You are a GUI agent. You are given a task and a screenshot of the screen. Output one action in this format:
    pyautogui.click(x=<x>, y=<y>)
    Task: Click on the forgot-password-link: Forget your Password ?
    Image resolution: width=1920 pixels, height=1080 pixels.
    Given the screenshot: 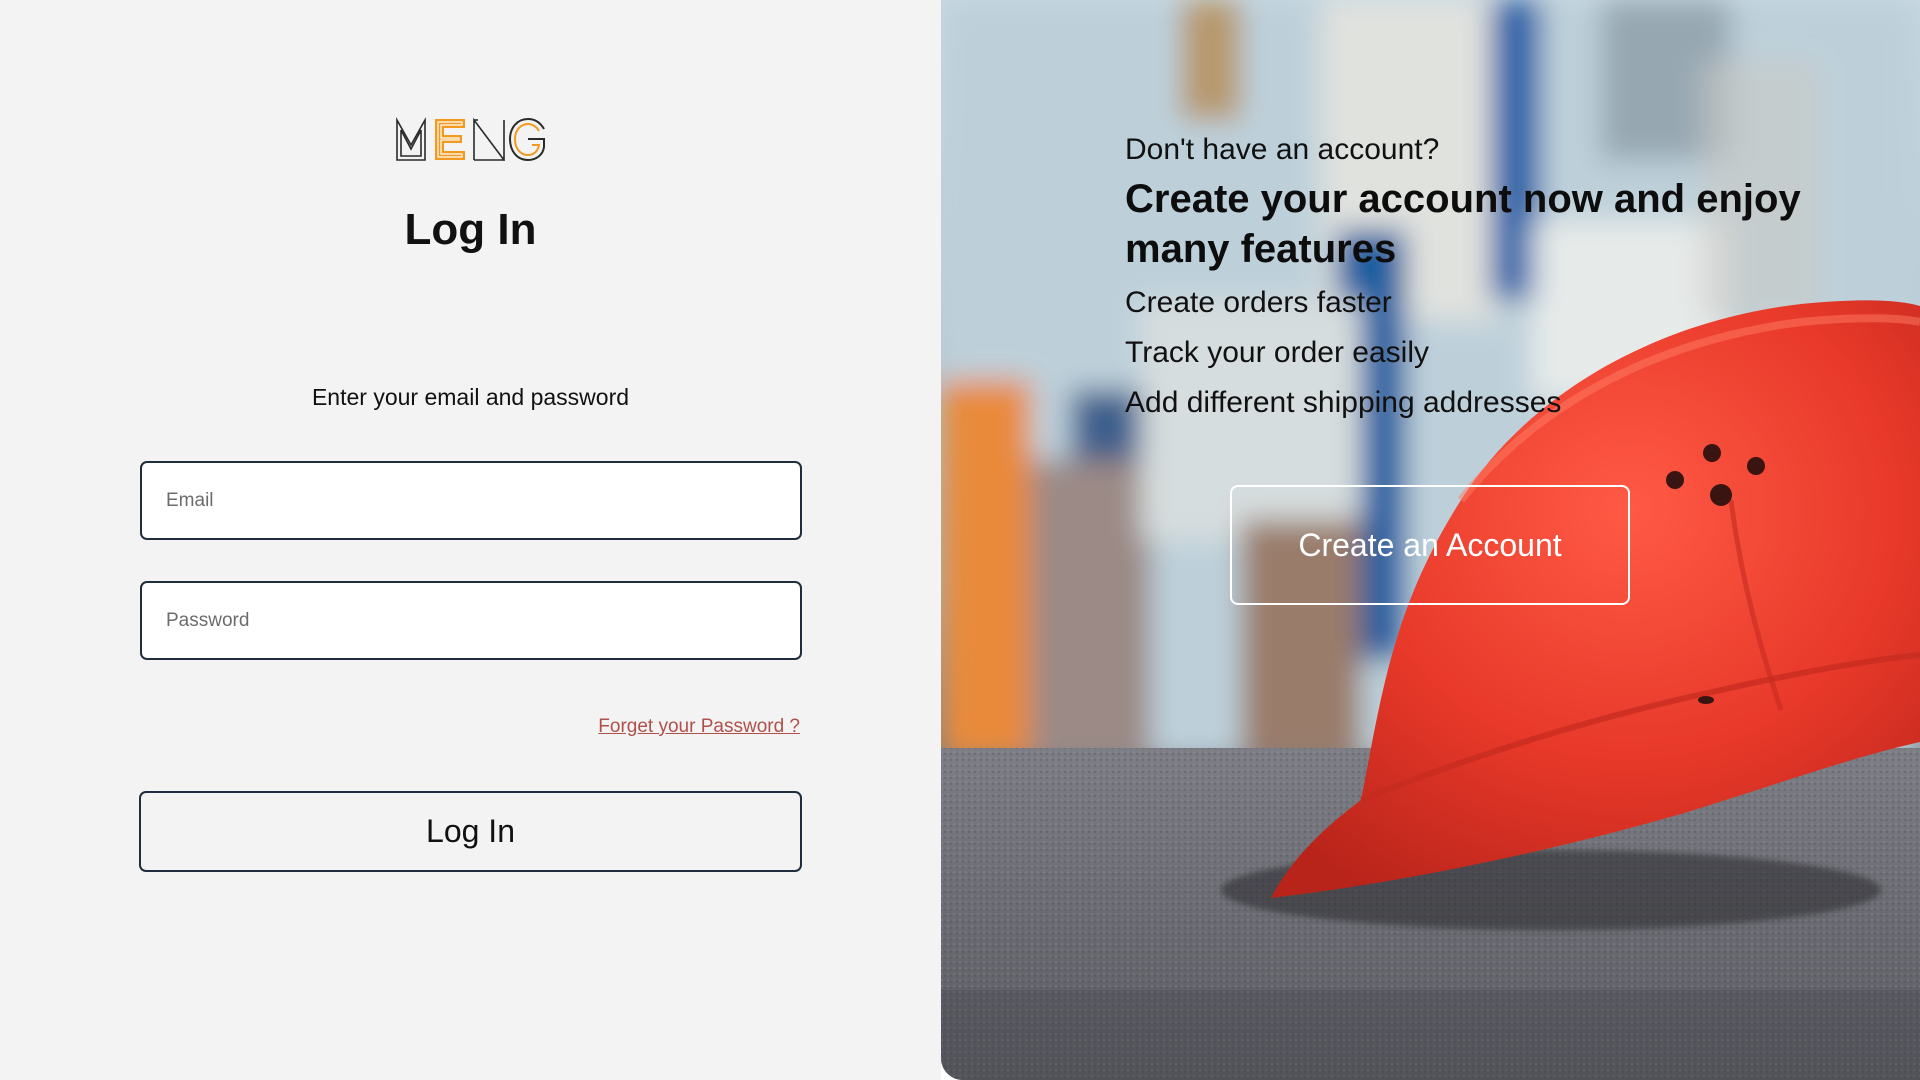 What is the action you would take?
    pyautogui.click(x=699, y=727)
    